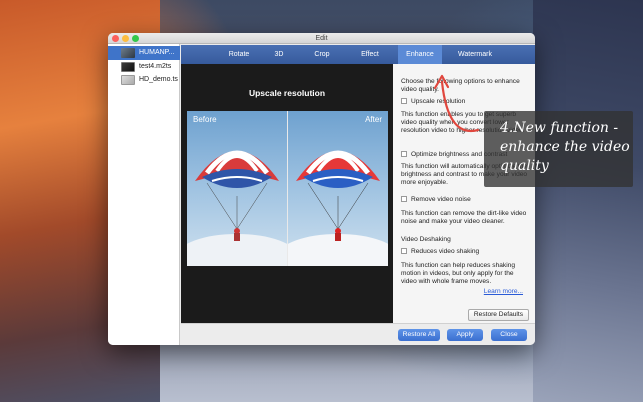 The height and width of the screenshot is (402, 643). I want to click on apply-button: Apply, so click(465, 335).